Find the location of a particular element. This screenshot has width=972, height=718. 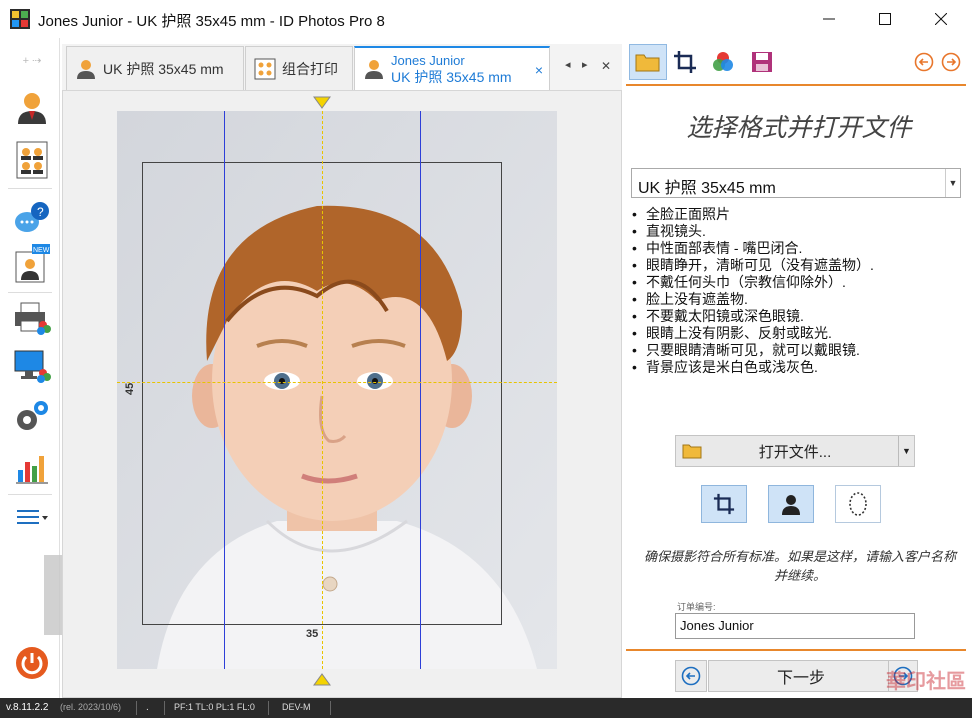

requirement-item: 不要戴太阳镜或深色眼镜. is located at coordinates (797, 316).